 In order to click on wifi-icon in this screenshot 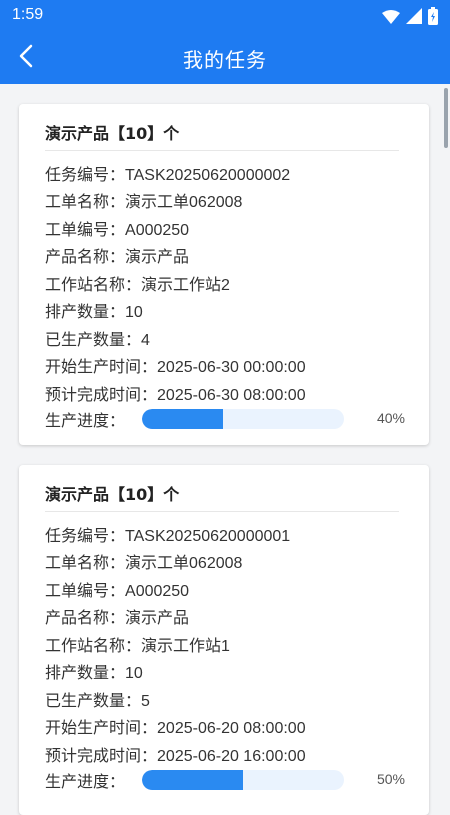, I will do `click(391, 18)`.